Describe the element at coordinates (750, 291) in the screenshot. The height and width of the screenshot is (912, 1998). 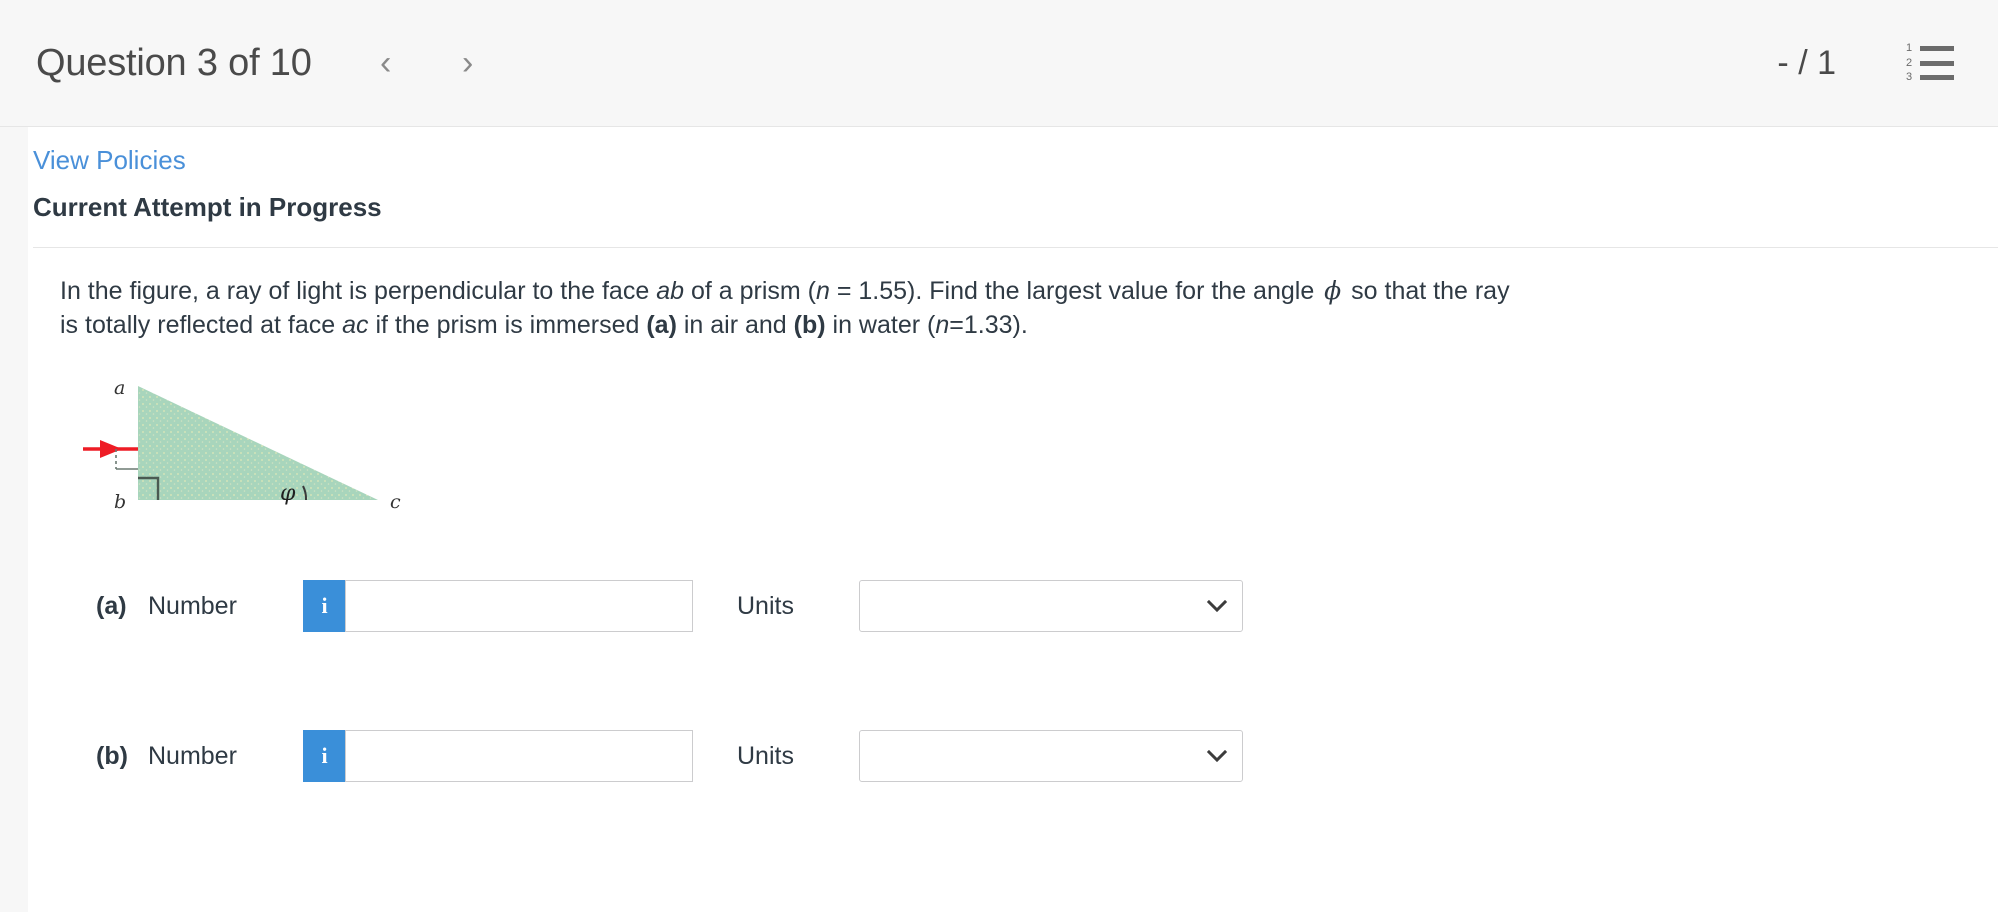
I see `question-text-seg2: of a prism (` at that location.